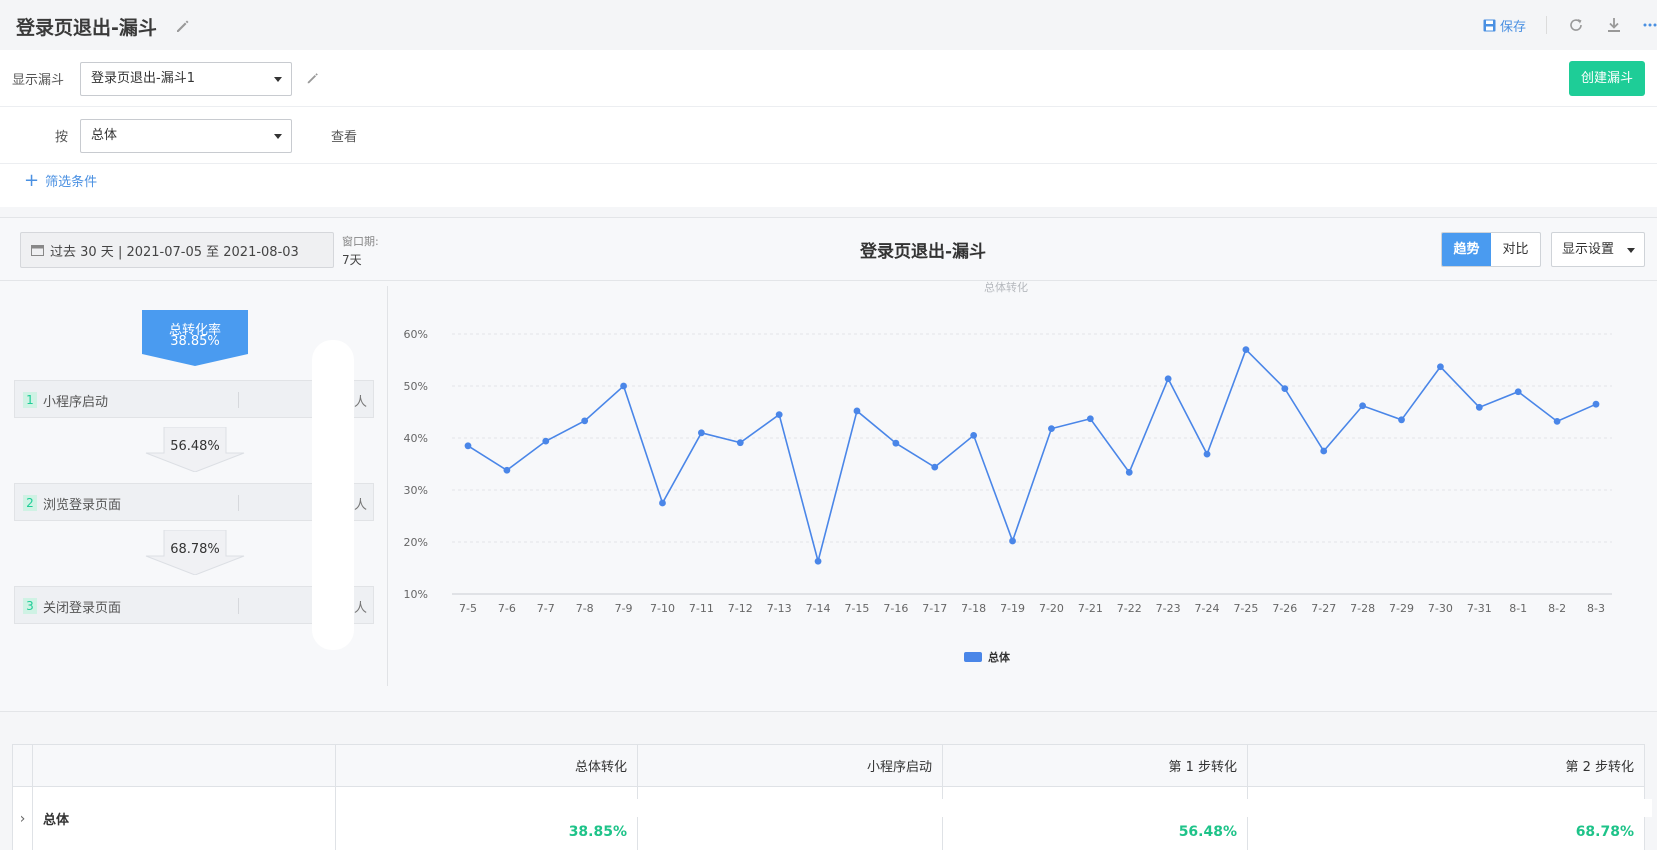 This screenshot has width=1657, height=850. What do you see at coordinates (486, 818) in the screenshot?
I see `table-cell: 38.85%` at bounding box center [486, 818].